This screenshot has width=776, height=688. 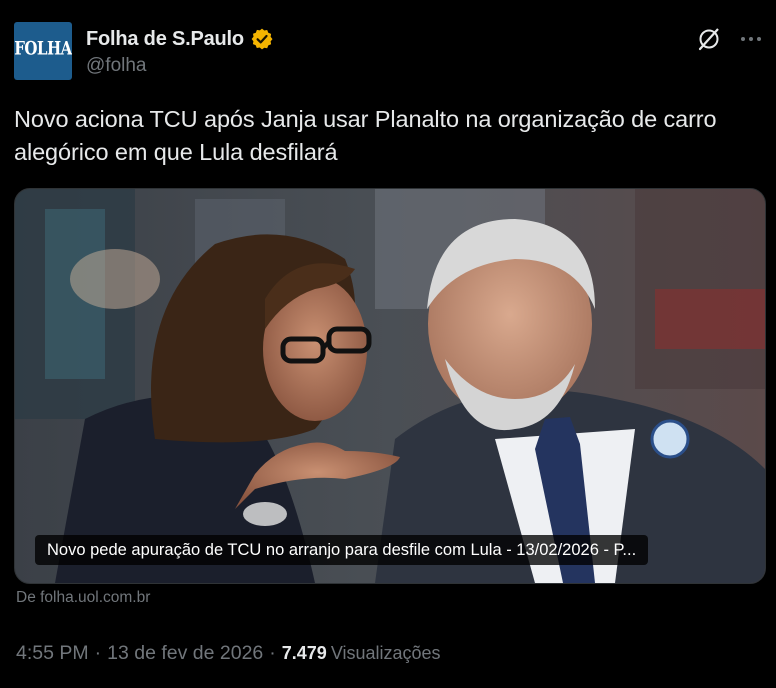 I want to click on tweet-header: FOLHA Folha de S.Paulo @folha, so click(x=389, y=52).